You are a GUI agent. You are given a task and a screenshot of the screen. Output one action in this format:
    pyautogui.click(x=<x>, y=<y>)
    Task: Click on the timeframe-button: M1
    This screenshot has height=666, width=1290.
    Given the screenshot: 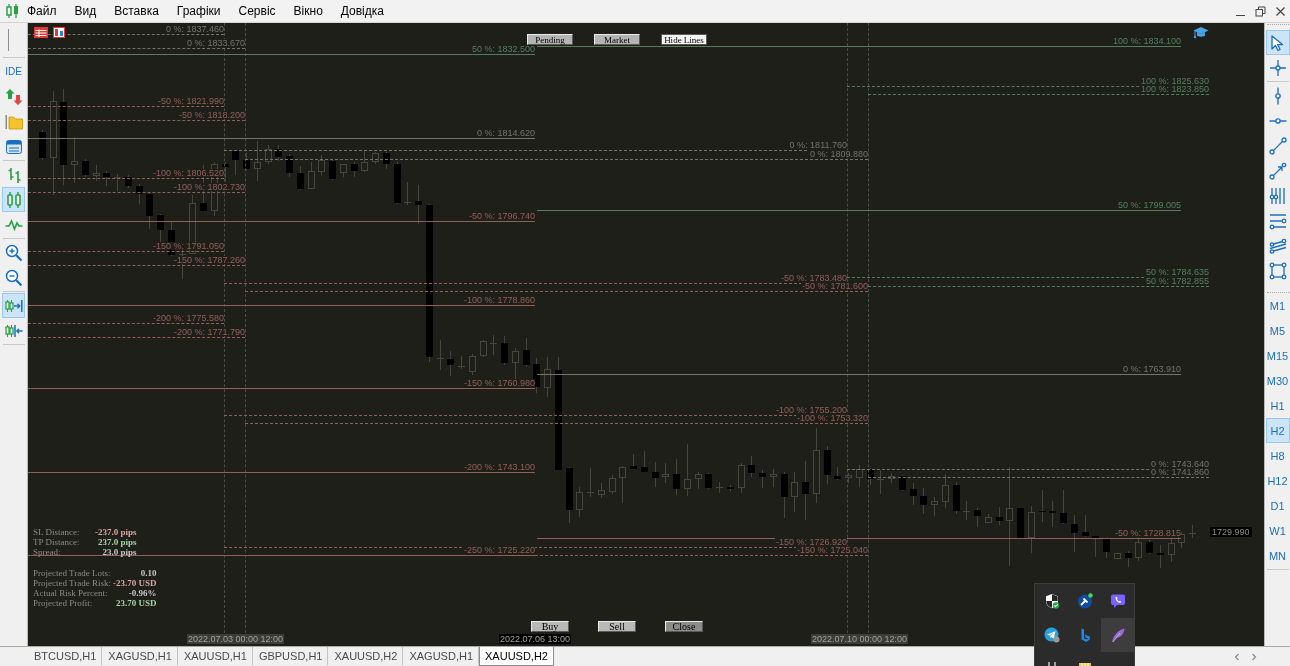 What is the action you would take?
    pyautogui.click(x=1277, y=305)
    